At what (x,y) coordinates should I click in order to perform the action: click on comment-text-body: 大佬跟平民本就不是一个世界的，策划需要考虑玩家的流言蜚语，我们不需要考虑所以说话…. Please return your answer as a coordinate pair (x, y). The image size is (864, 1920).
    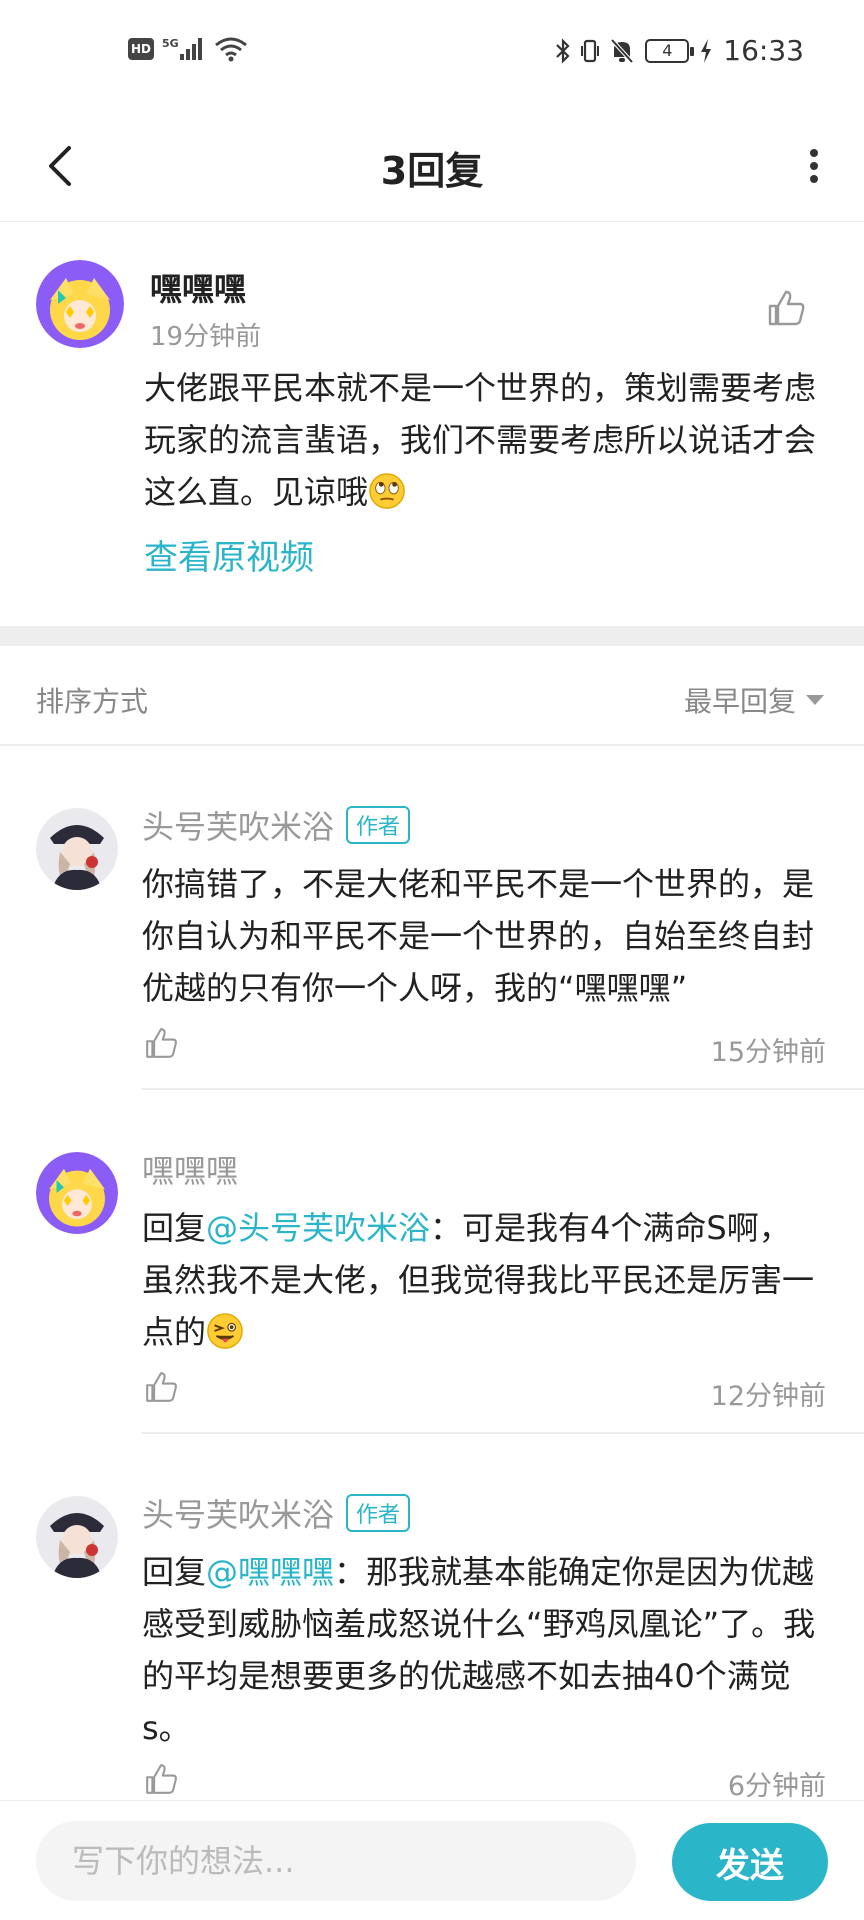
    Looking at the image, I should click on (480, 440).